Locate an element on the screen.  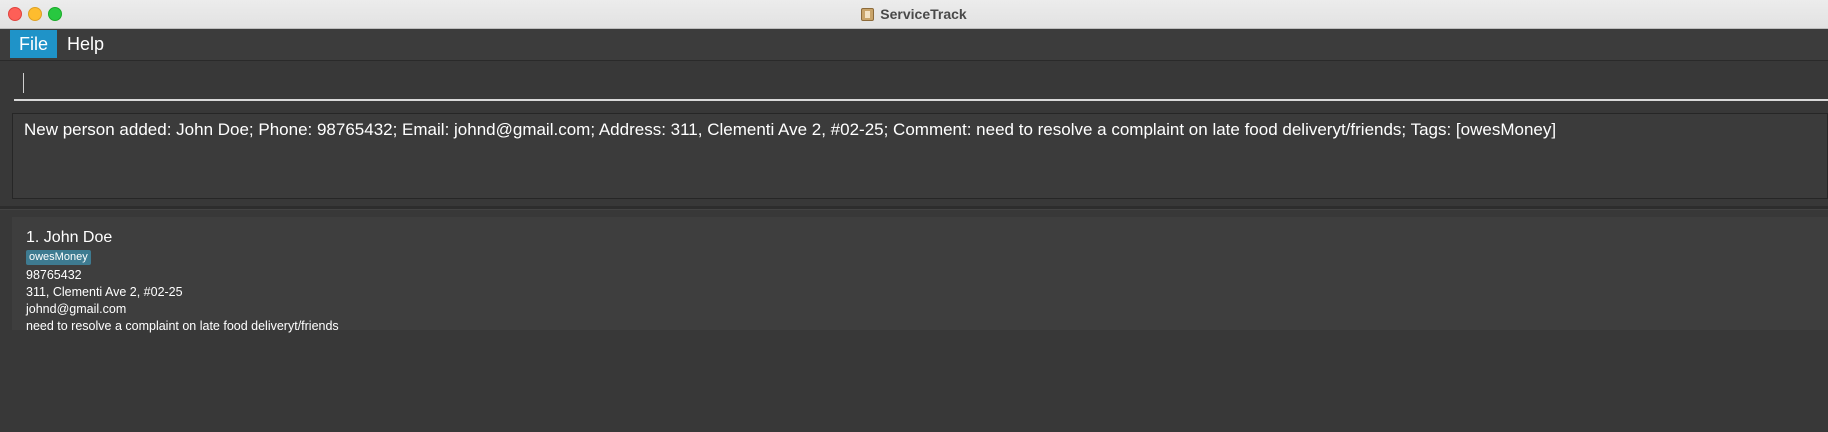
person-phone: 98765432 is located at coordinates (54, 275).